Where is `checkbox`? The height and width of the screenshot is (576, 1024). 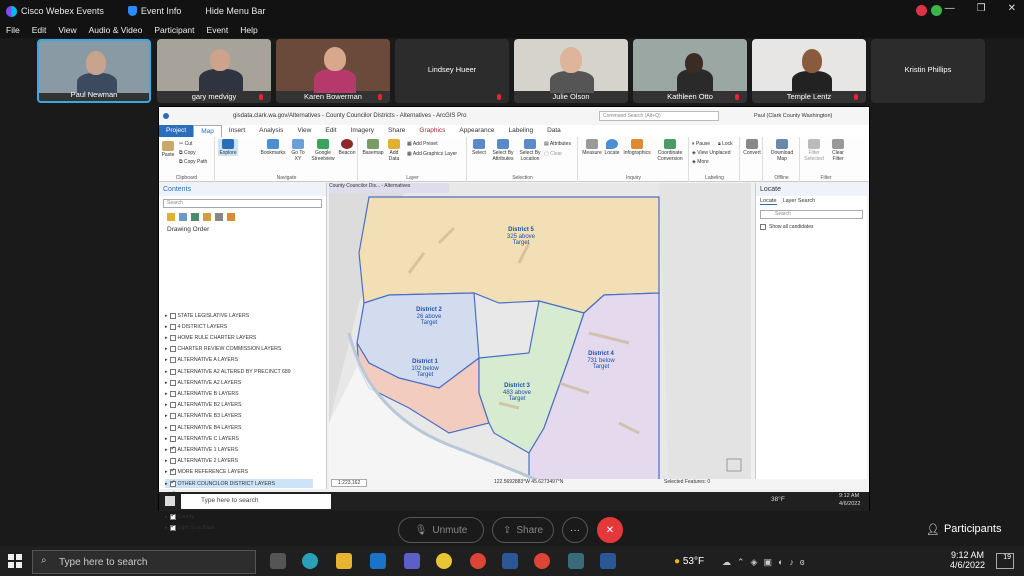
checkbox is located at coordinates (763, 227).